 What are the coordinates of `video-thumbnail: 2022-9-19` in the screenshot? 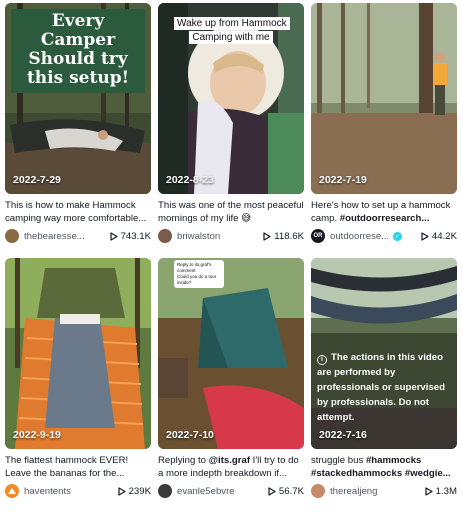 It's located at (78, 353).